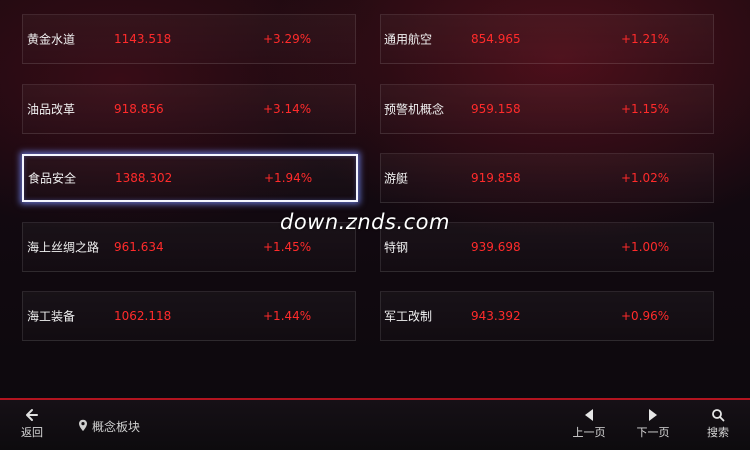 This screenshot has width=750, height=450. What do you see at coordinates (52, 178) in the screenshot?
I see `concept-name: 食品安全` at bounding box center [52, 178].